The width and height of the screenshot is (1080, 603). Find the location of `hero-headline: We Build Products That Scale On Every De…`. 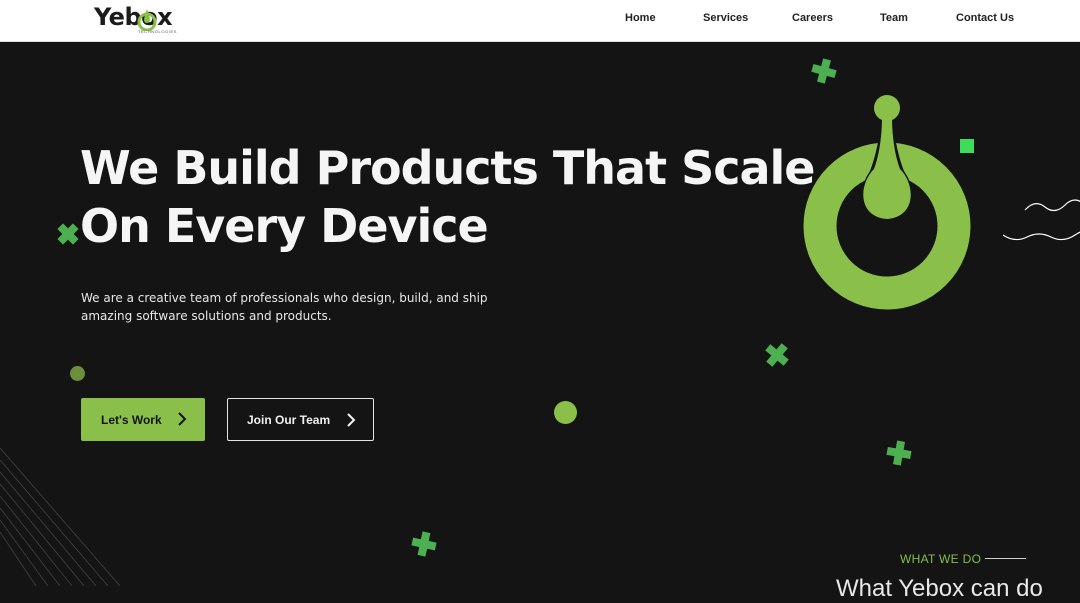

hero-headline: We Build Products That Scale On Every De… is located at coordinates (448, 197).